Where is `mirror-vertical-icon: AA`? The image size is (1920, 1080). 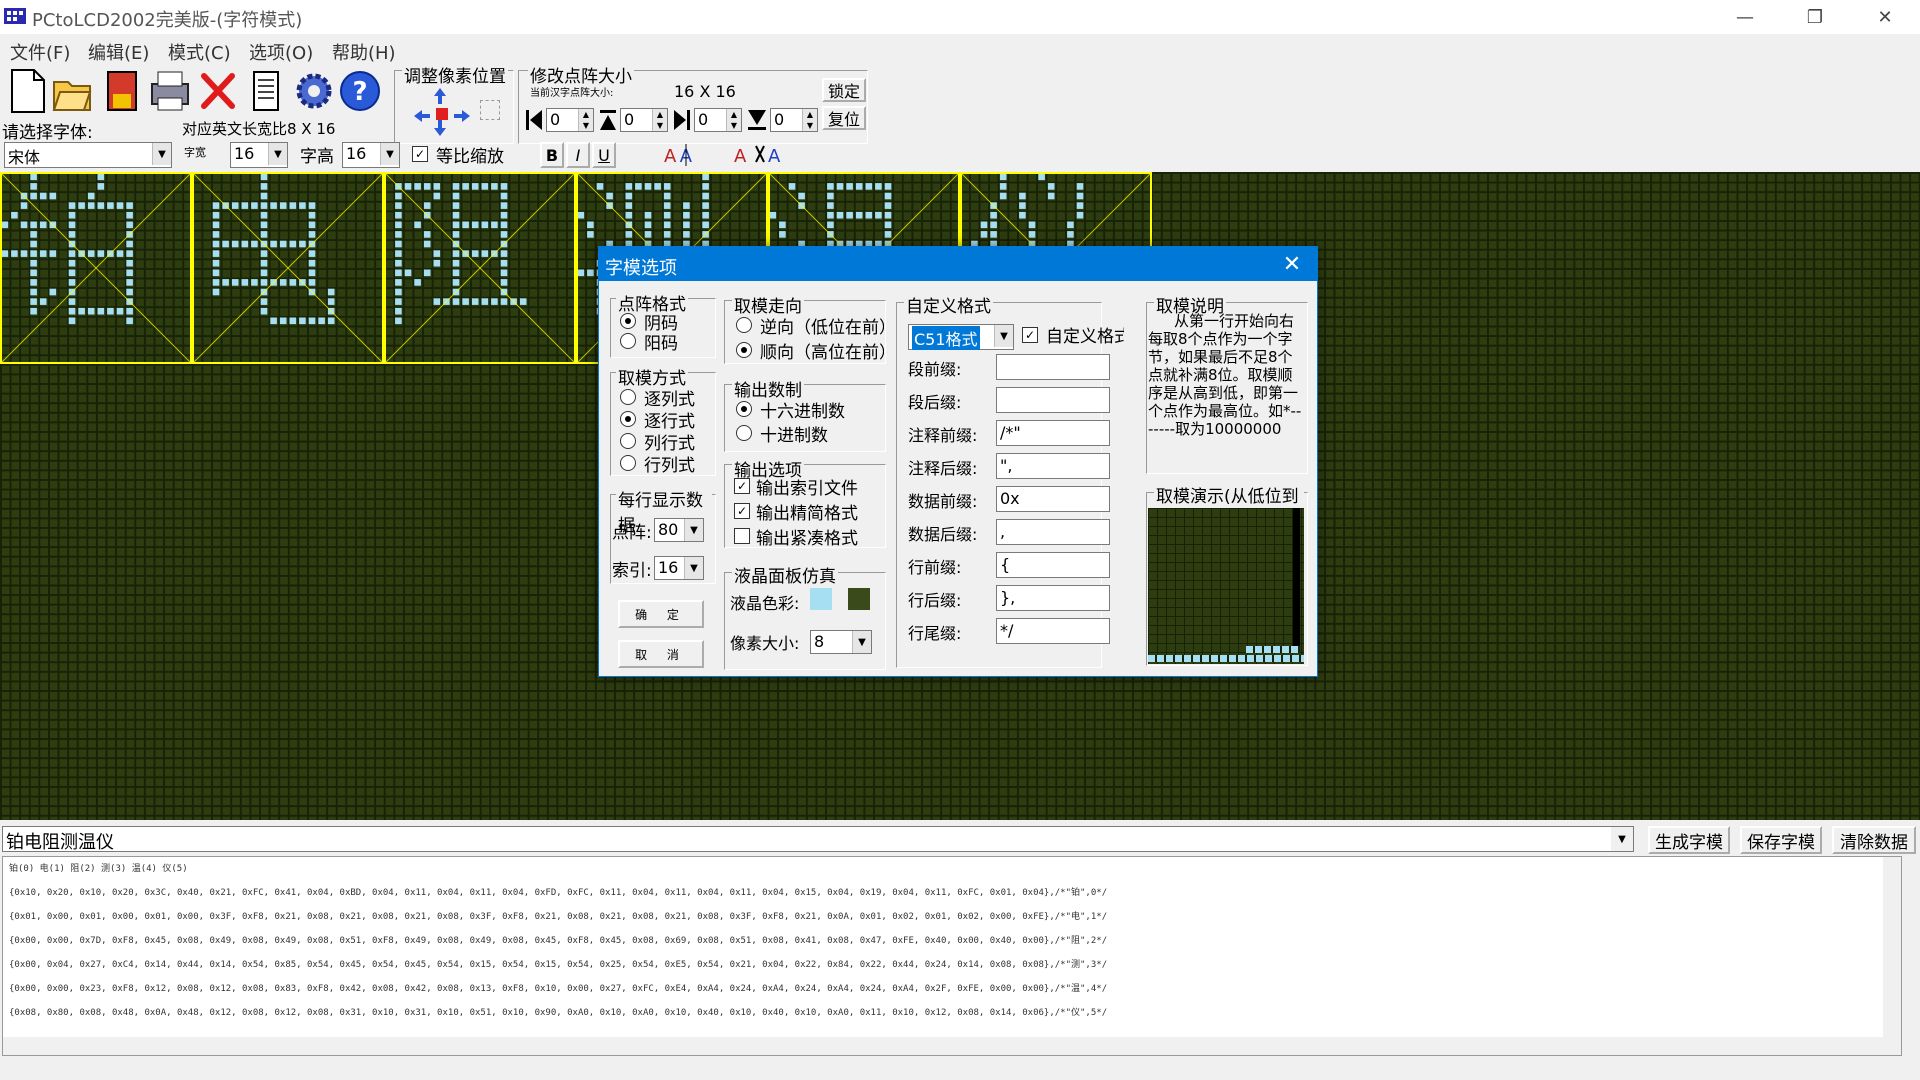
mirror-vertical-icon: AA is located at coordinates (758, 155).